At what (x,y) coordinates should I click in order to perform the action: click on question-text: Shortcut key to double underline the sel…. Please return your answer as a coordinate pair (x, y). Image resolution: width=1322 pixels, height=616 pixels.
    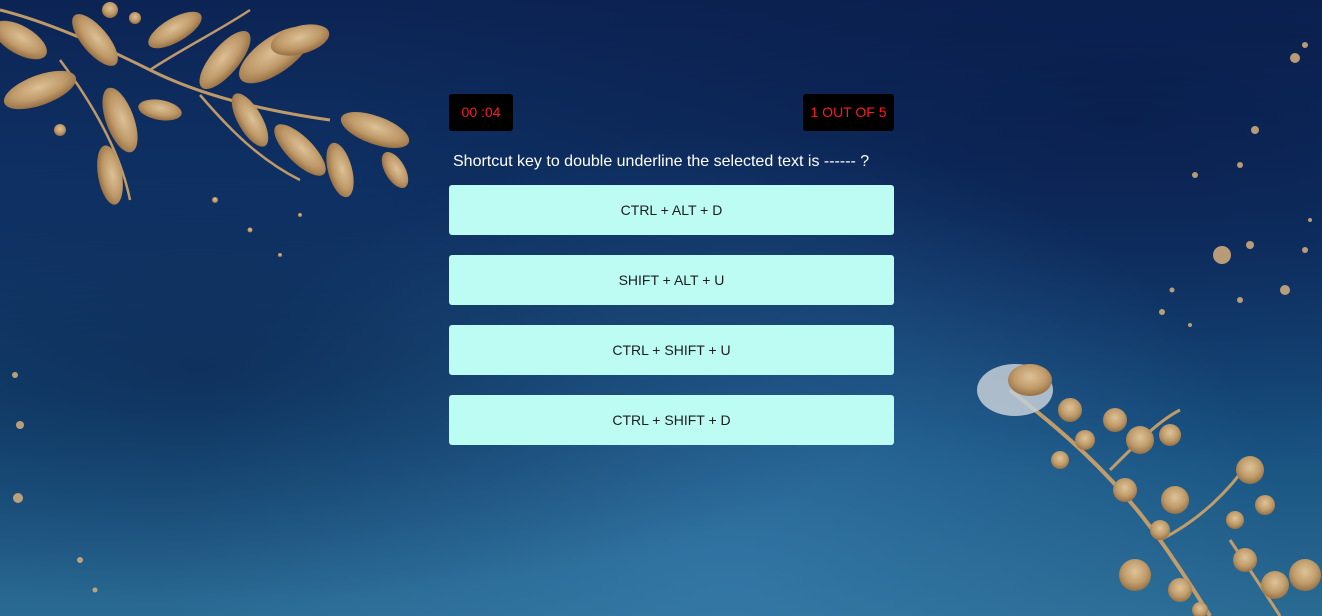
    Looking at the image, I should click on (661, 161).